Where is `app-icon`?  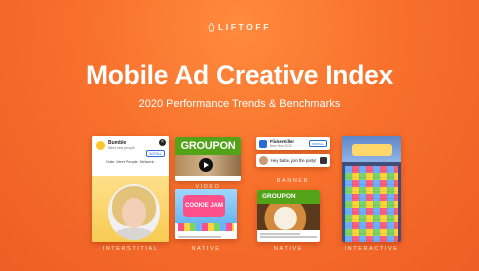
app-icon is located at coordinates (263, 144).